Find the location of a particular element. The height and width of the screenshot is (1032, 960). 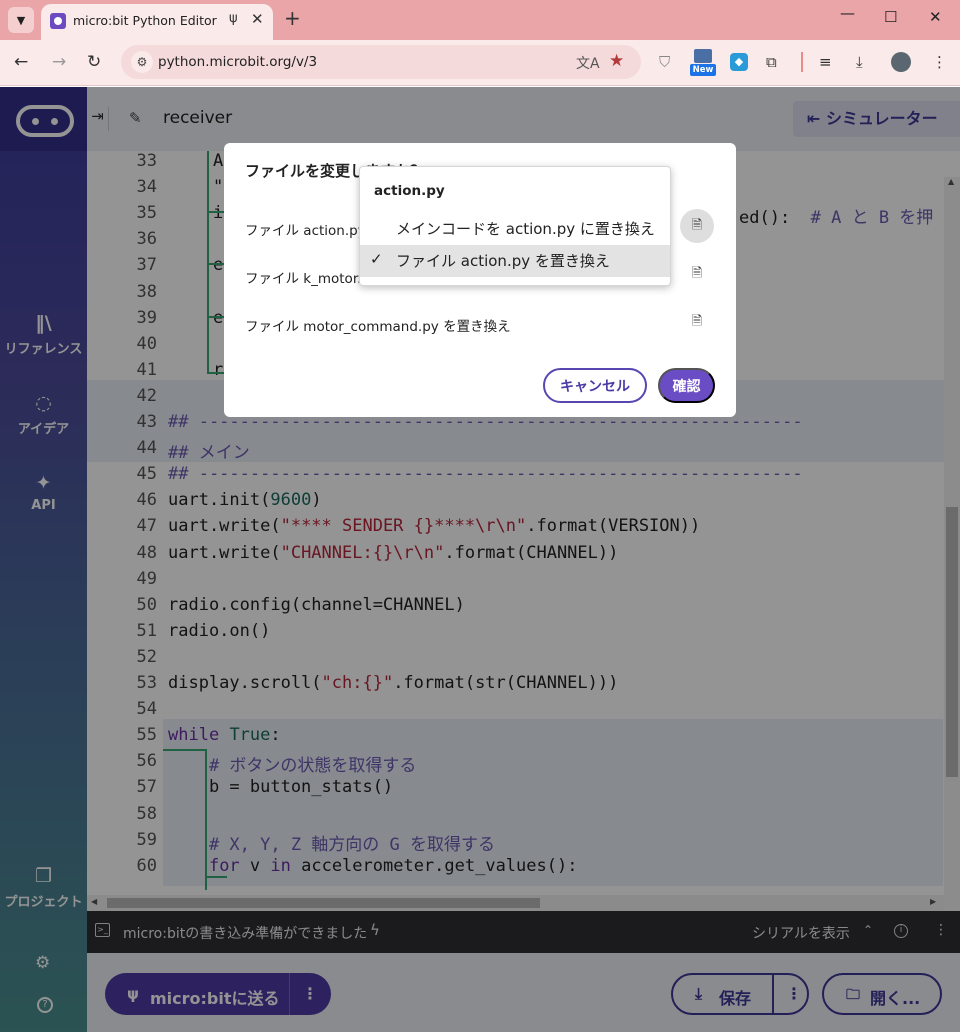

fox-extension-icon: ◆ is located at coordinates (739, 62).